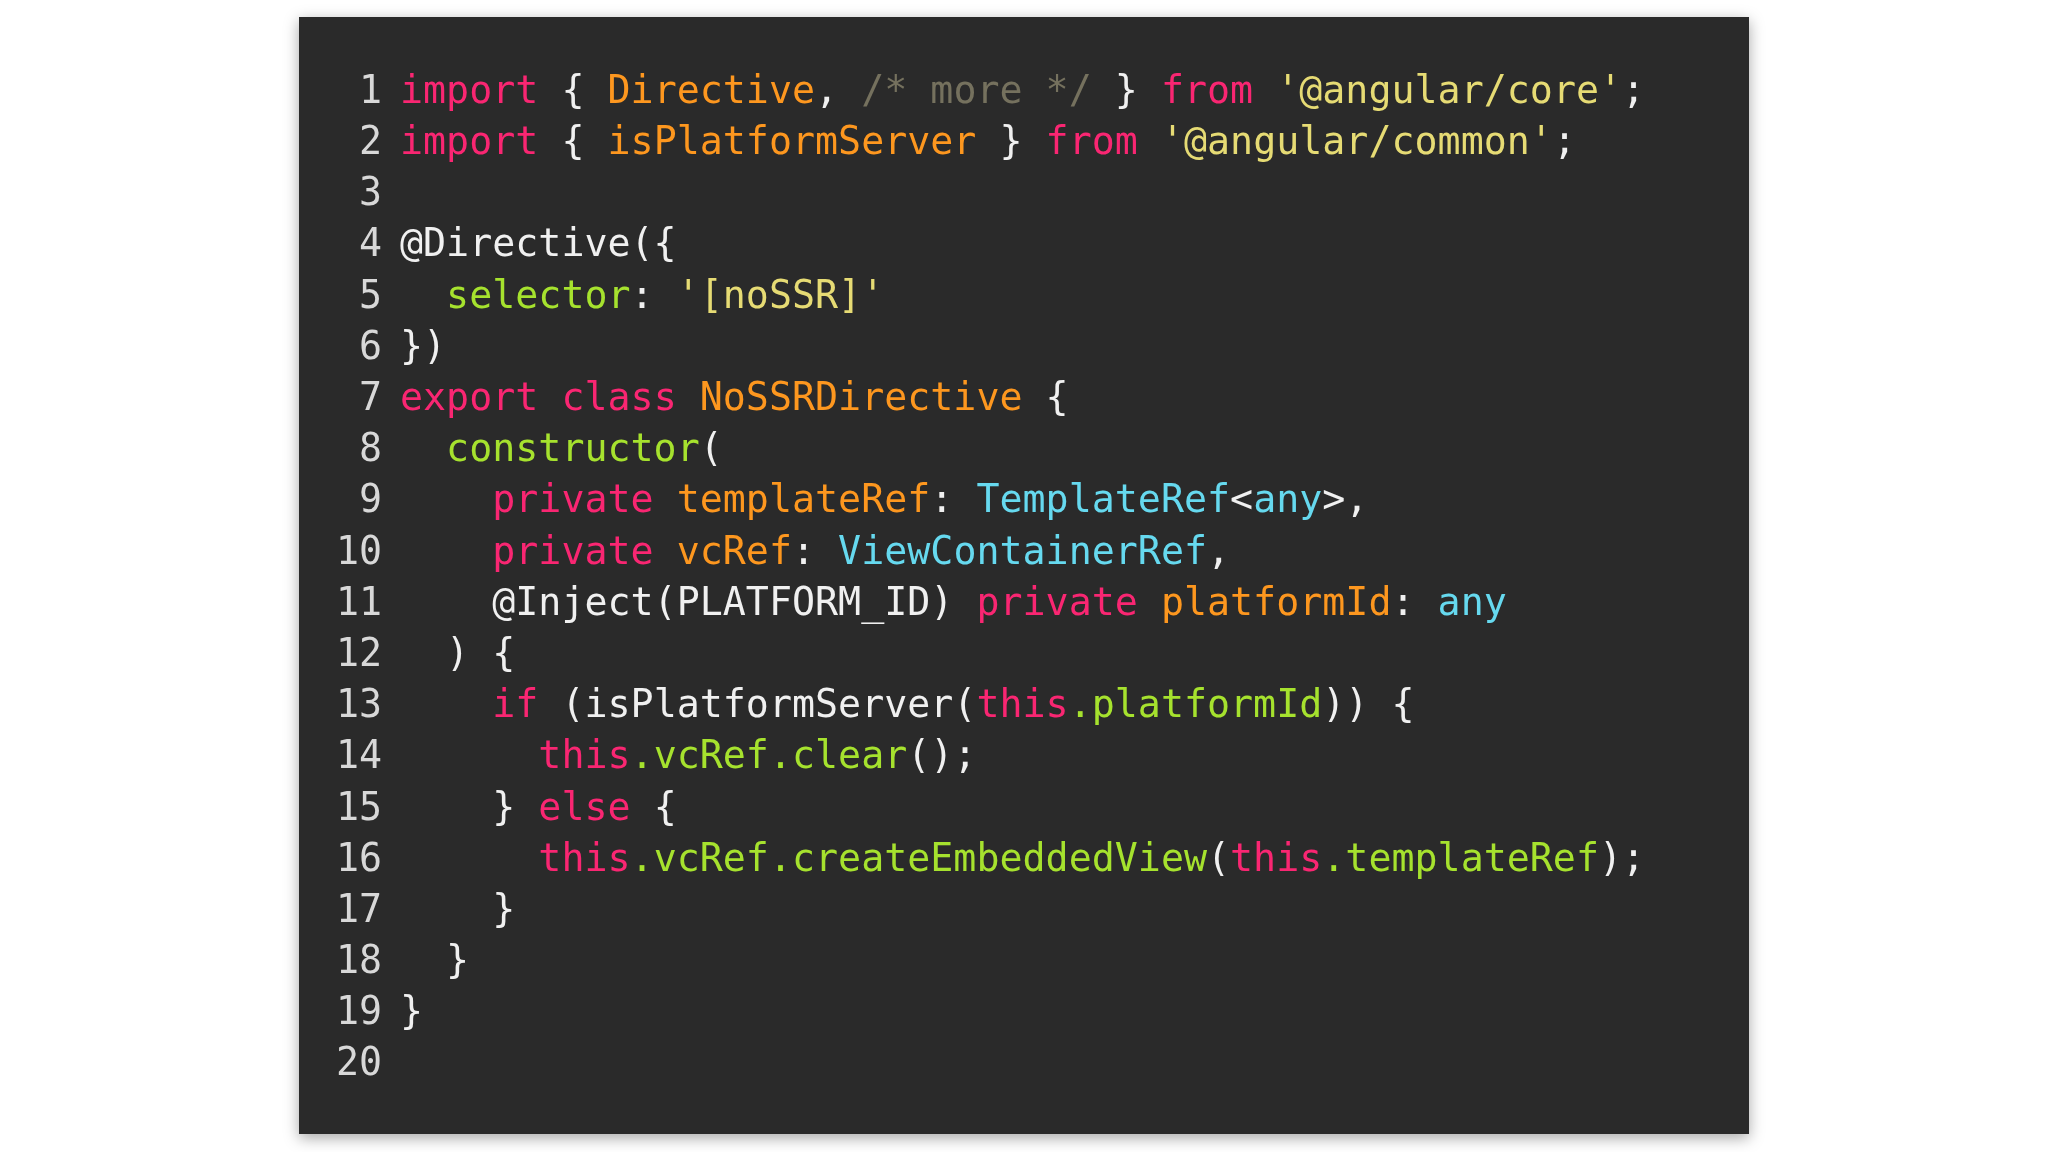 This screenshot has height=1152, width=2048. I want to click on code-line: ) {, so click(480, 652).